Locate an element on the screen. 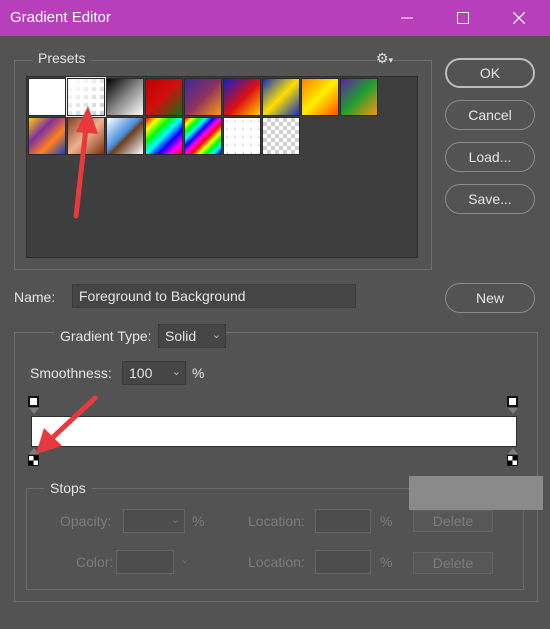 The height and width of the screenshot is (629, 550). opacity-location-unit: % is located at coordinates (386, 521).